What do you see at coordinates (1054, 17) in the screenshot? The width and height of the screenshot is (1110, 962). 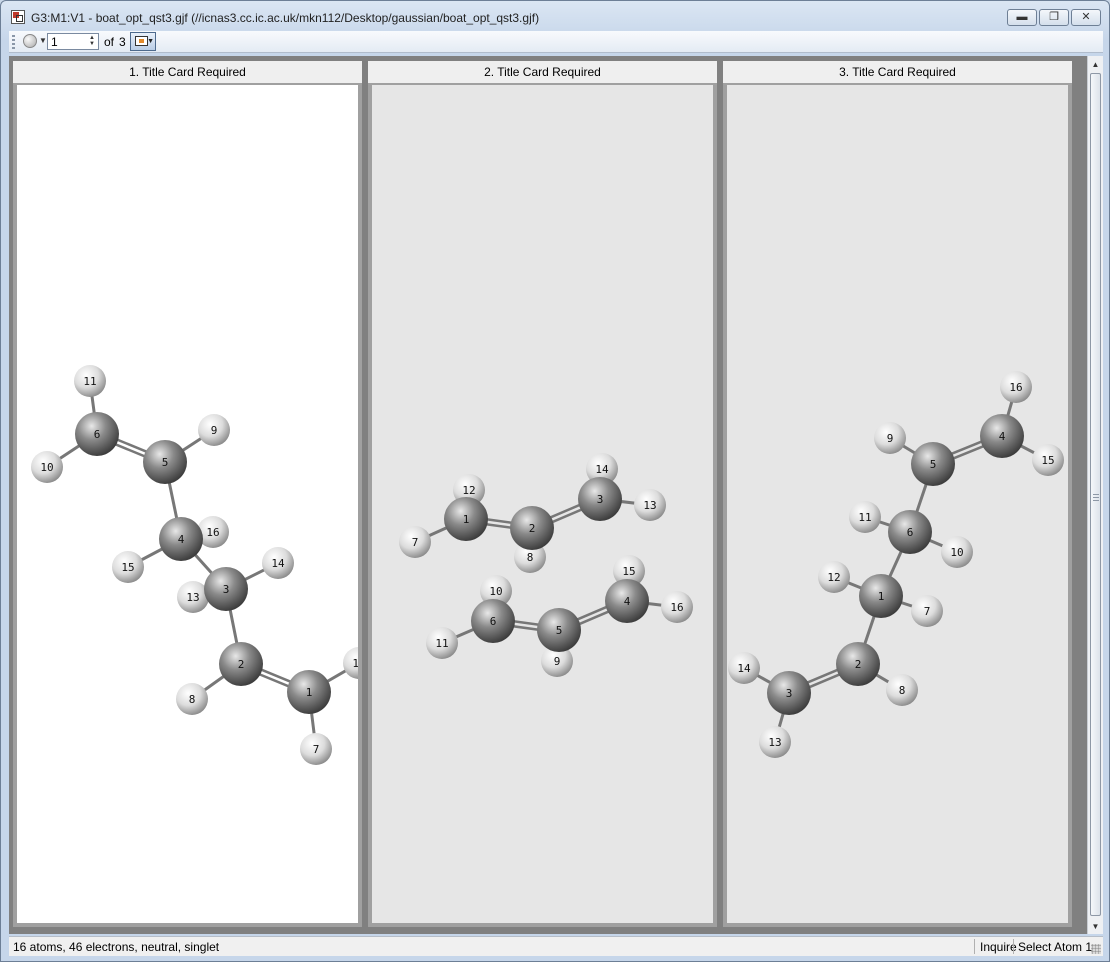 I see `restore-button: ❐` at bounding box center [1054, 17].